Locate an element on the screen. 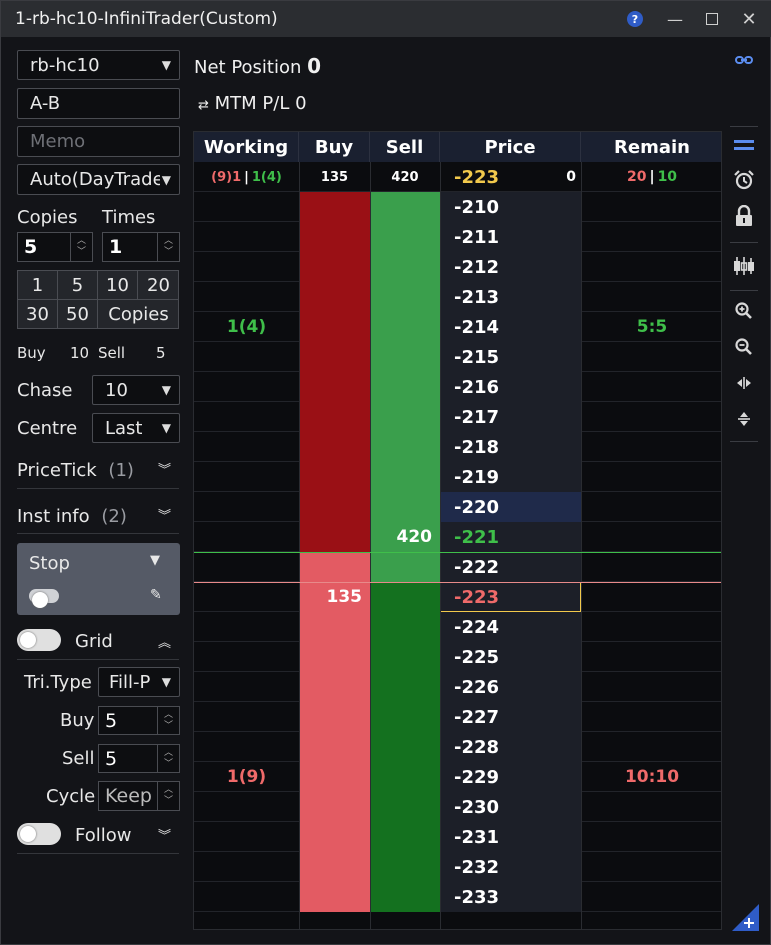 Image resolution: width=771 pixels, height=945 pixels. centre-select: Last ▼ is located at coordinates (136, 428).